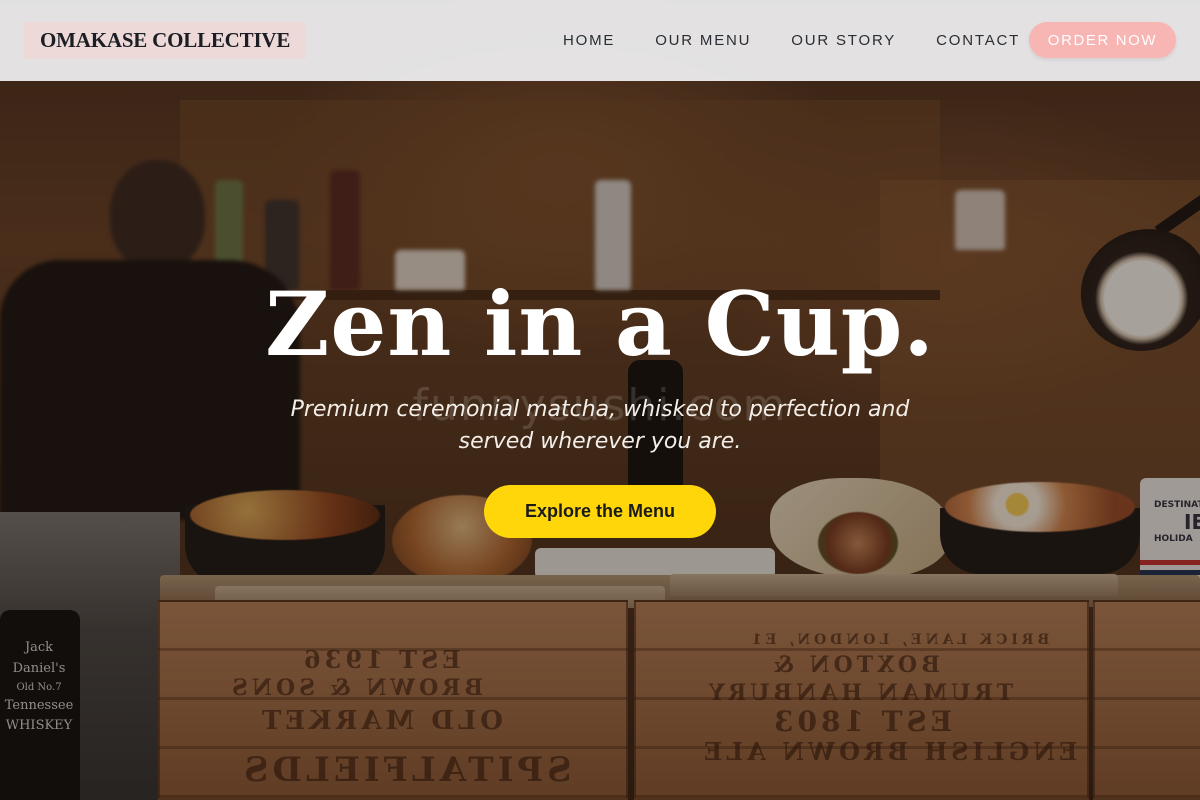  What do you see at coordinates (600, 511) in the screenshot?
I see `explore-menu-button: Explore the Menu` at bounding box center [600, 511].